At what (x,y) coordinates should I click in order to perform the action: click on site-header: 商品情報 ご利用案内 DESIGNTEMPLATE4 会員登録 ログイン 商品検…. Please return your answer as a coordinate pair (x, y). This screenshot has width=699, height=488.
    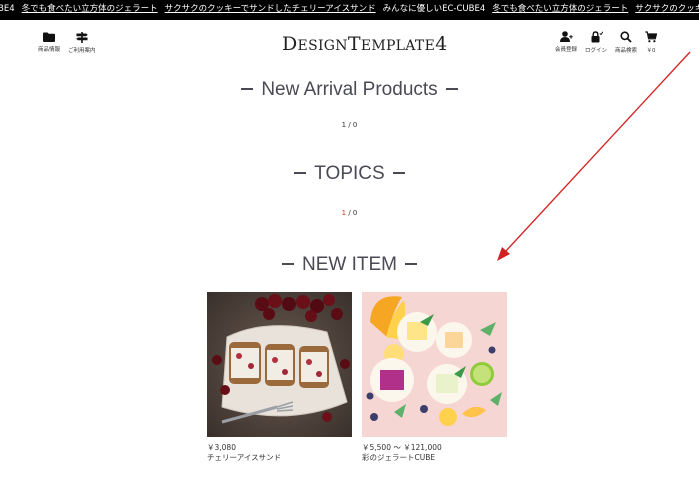
    Looking at the image, I should click on (349, 45).